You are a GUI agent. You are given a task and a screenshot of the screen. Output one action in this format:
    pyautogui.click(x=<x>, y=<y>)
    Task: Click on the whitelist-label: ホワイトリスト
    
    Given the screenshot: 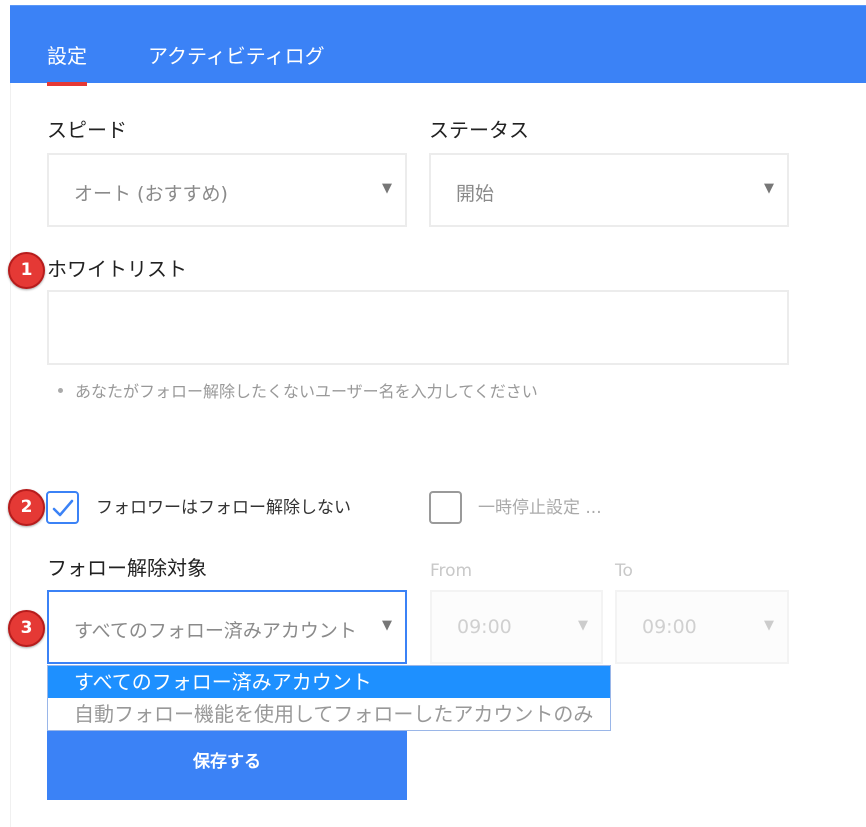 What is the action you would take?
    pyautogui.click(x=117, y=269)
    